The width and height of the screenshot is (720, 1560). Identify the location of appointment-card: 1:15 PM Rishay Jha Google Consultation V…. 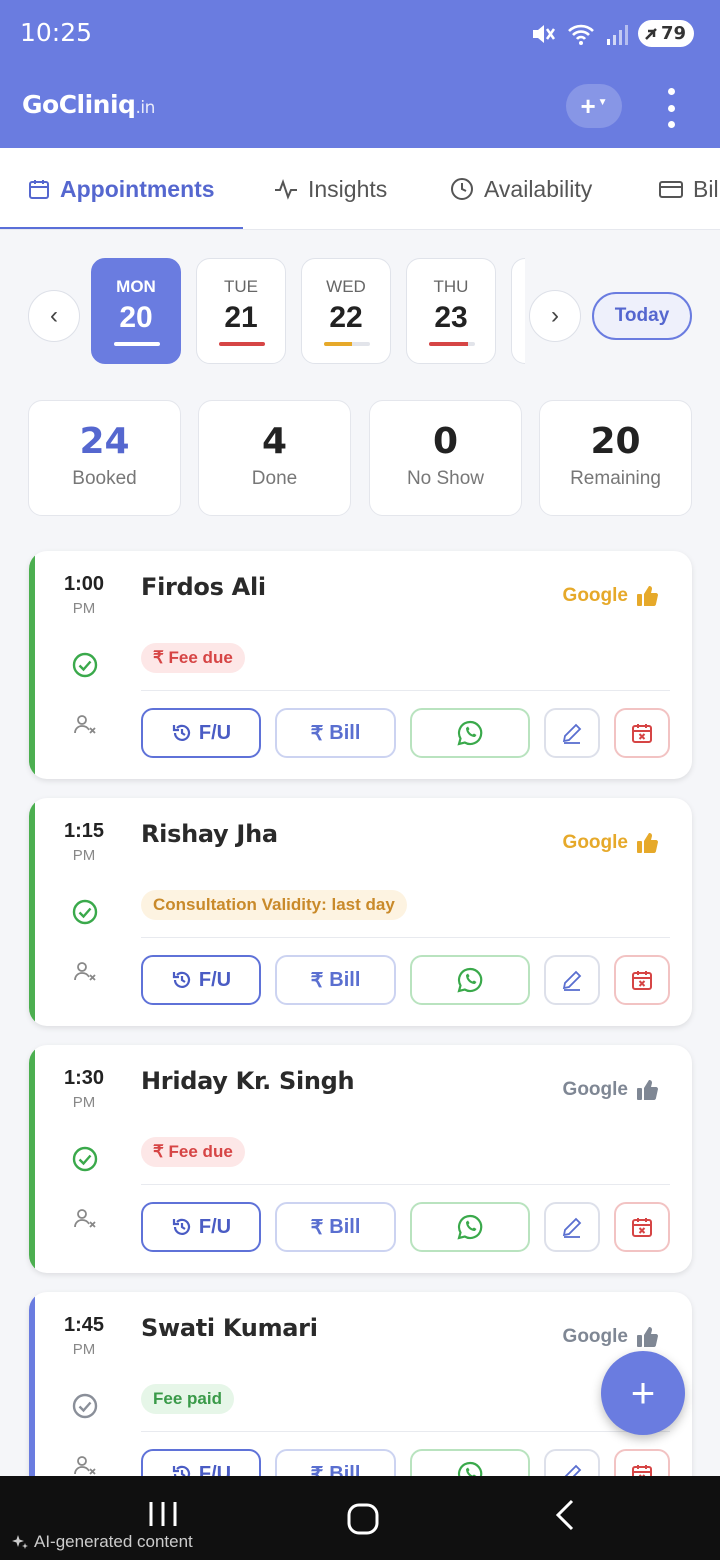
(360, 912).